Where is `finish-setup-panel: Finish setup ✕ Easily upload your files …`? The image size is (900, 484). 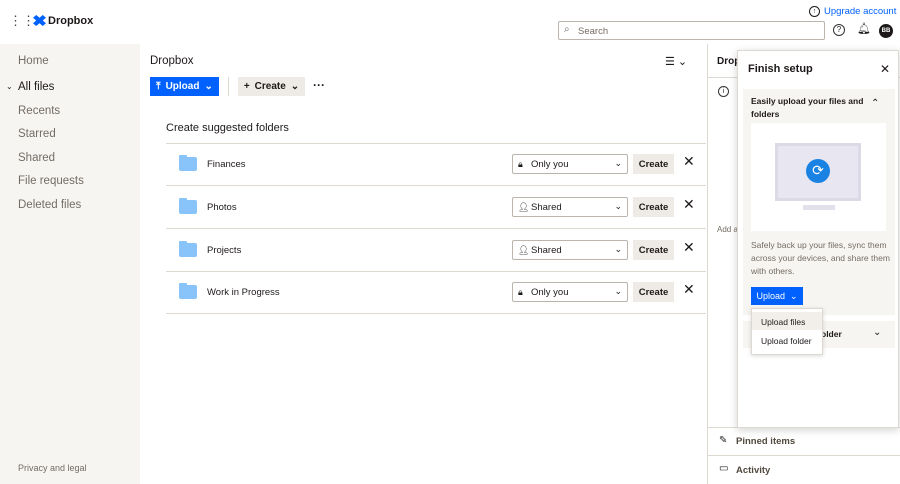
finish-setup-panel: Finish setup ✕ Easily upload your files … is located at coordinates (818, 239).